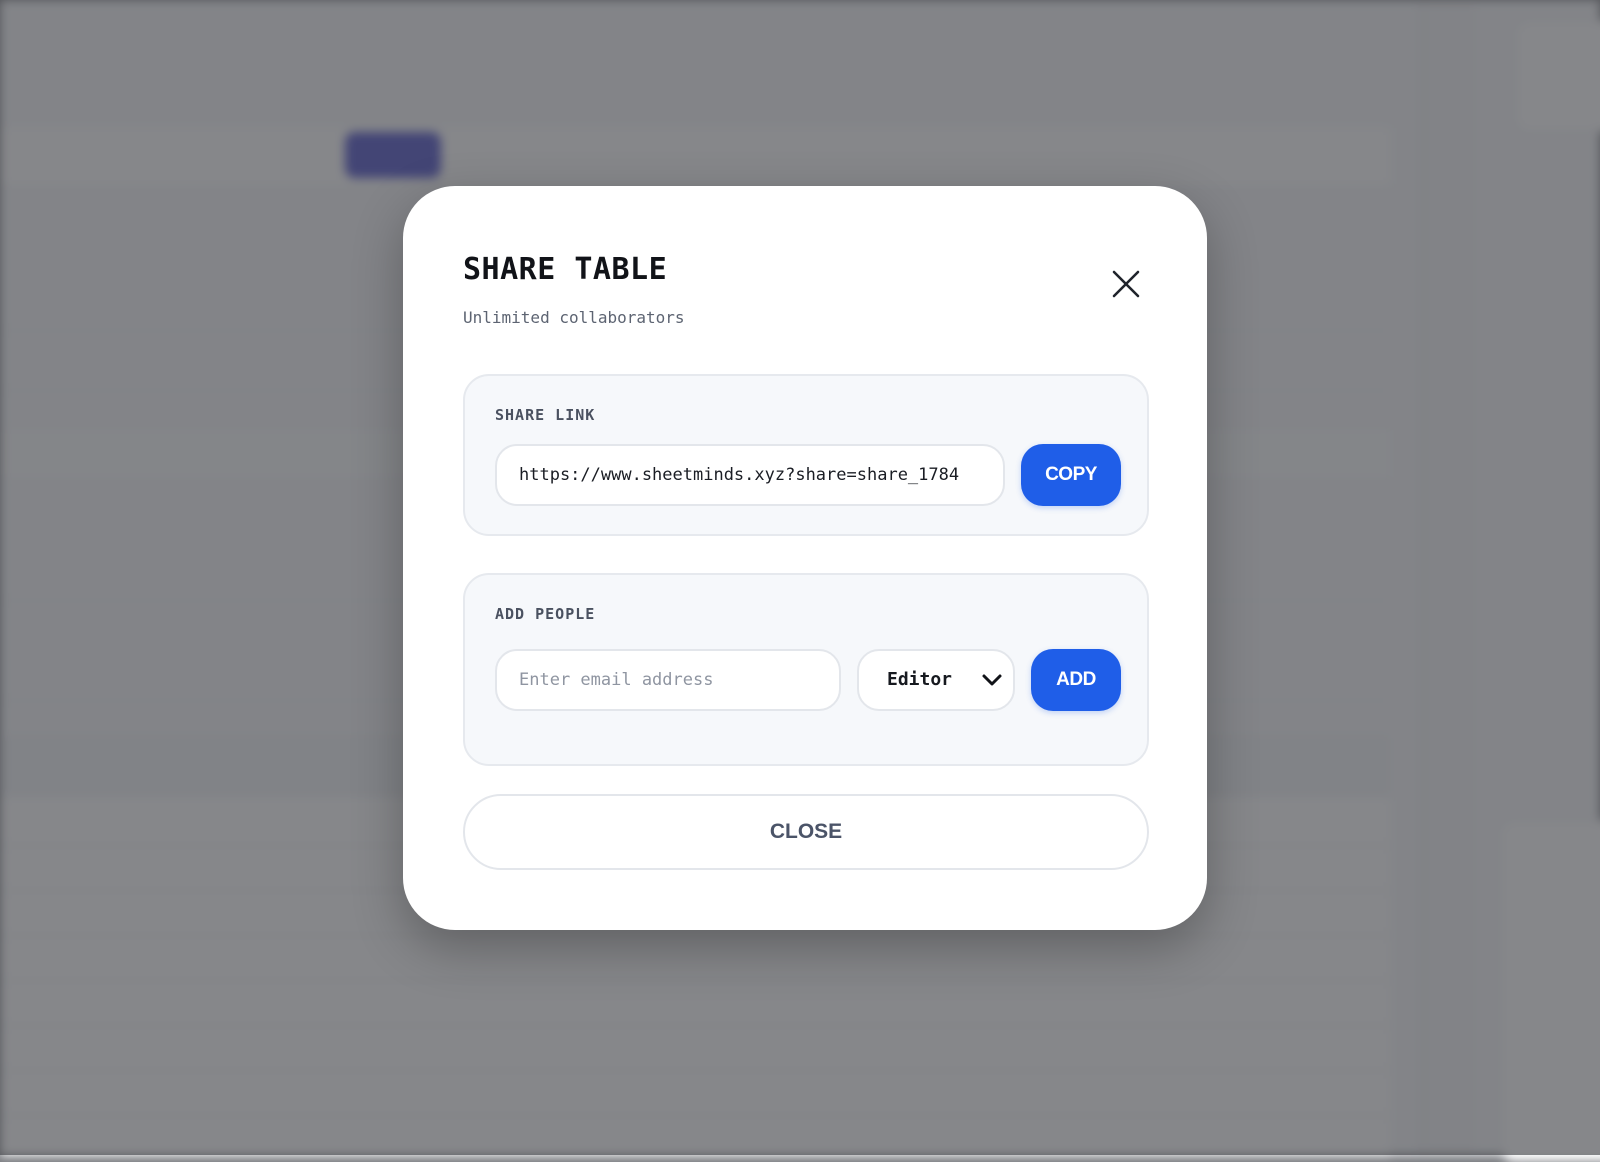 The image size is (1600, 1162). I want to click on close-icon, so click(1126, 284).